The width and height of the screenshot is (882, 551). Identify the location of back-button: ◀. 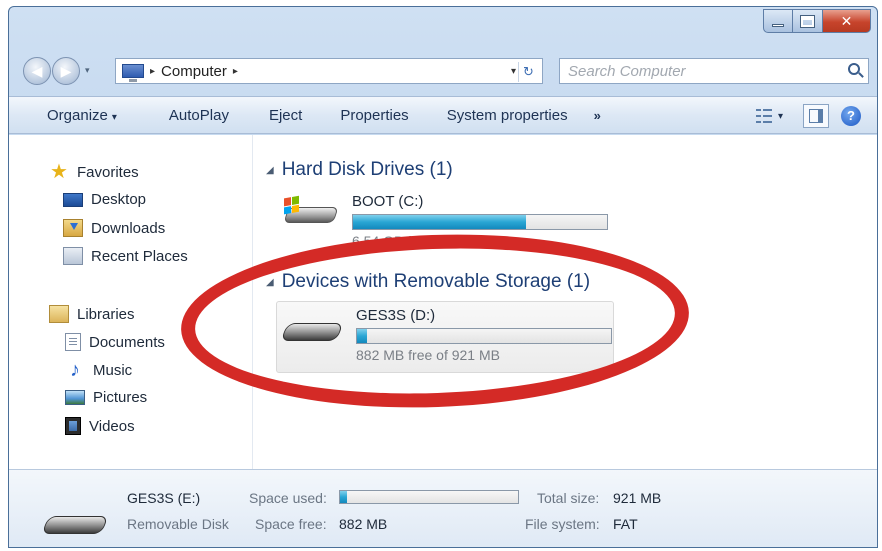
(37, 71).